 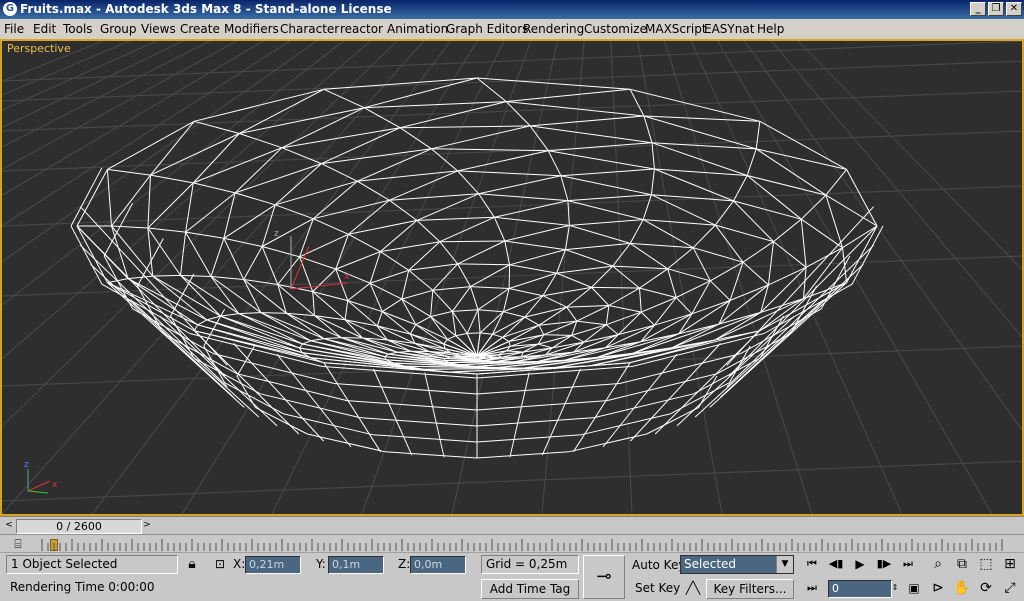 What do you see at coordinates (986, 564) in the screenshot?
I see `zoom-extents-icon: ⬚` at bounding box center [986, 564].